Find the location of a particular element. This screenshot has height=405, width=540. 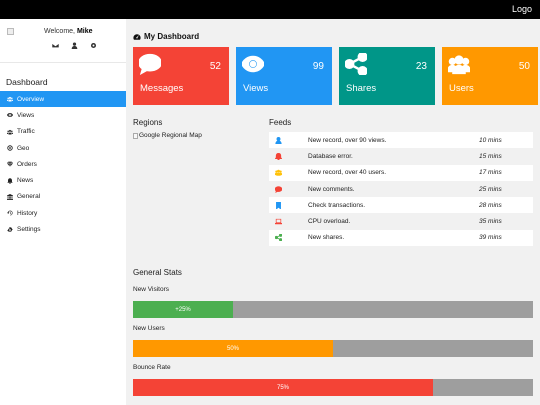

user-name: Mike is located at coordinates (84, 31).